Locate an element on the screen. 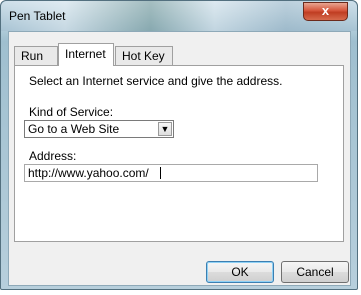  chevron-down-icon: ▼ is located at coordinates (165, 129).